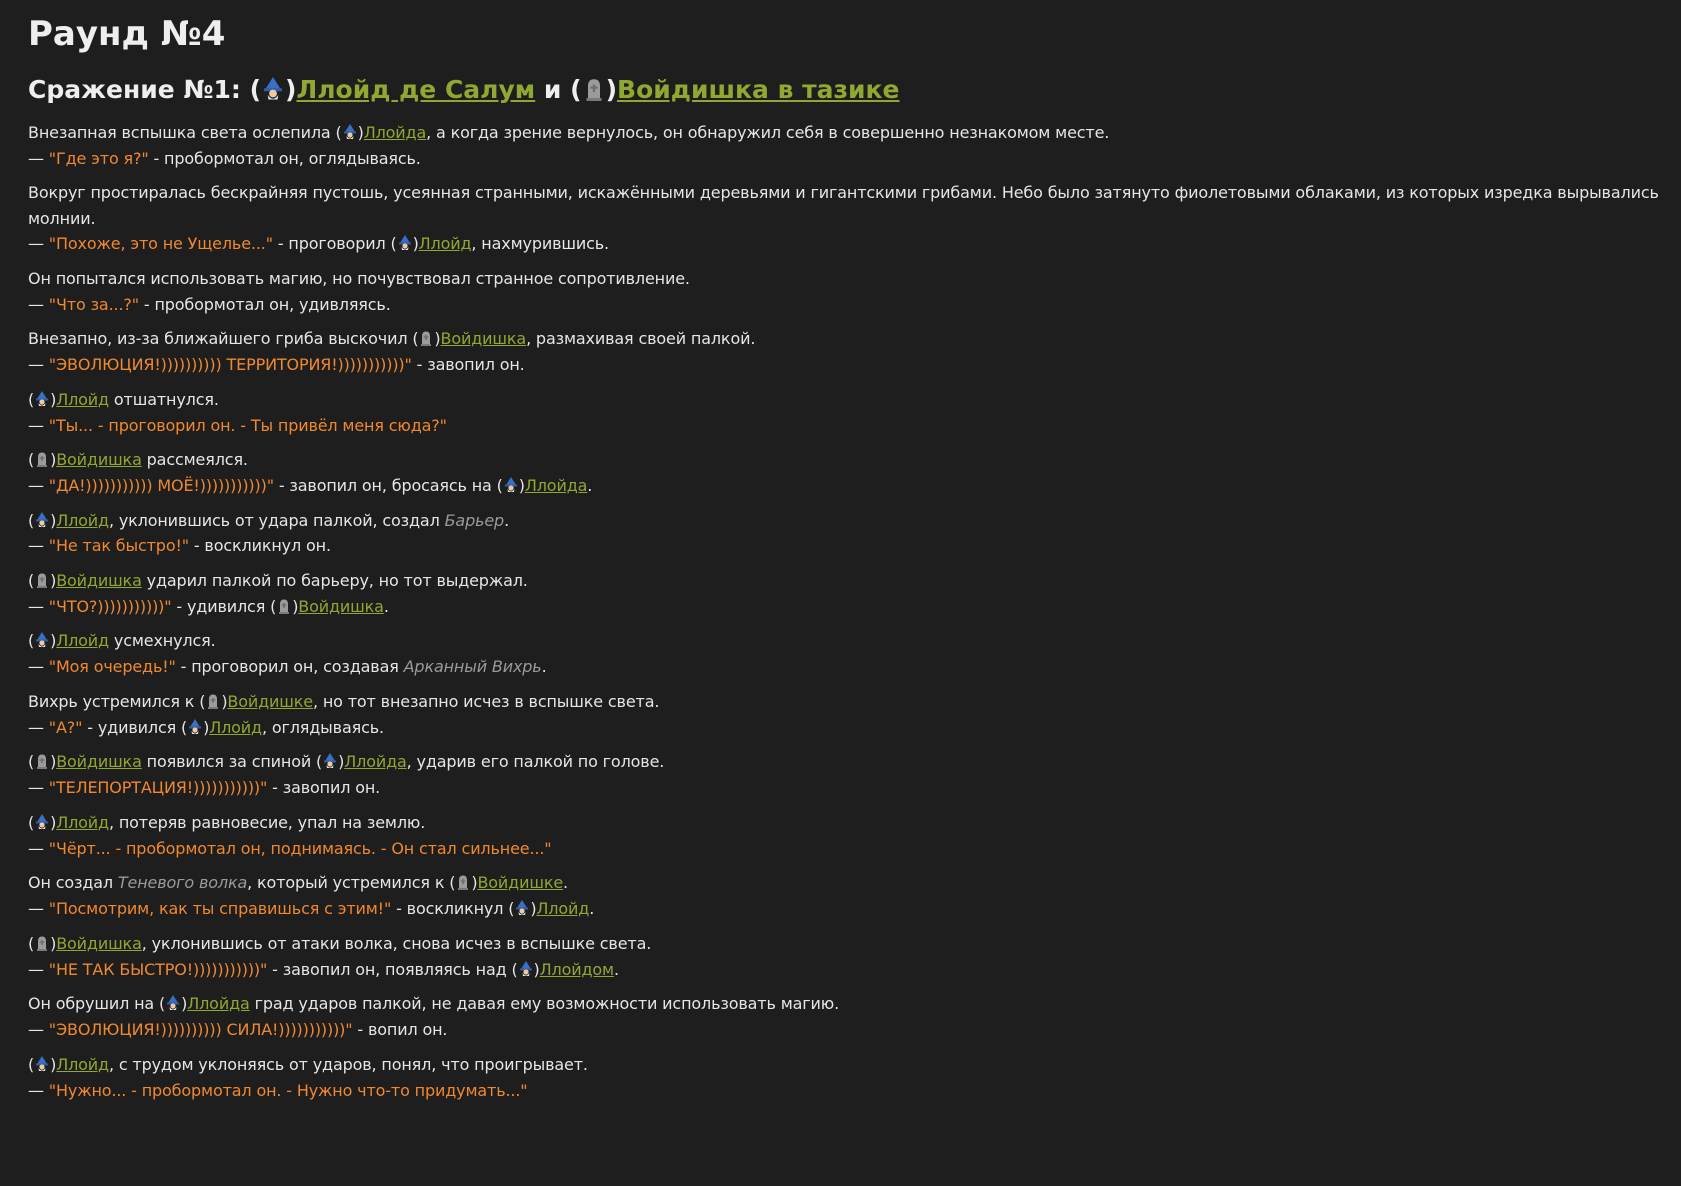 The height and width of the screenshot is (1186, 1681). What do you see at coordinates (182, 882) in the screenshot?
I see `spell-name: Теневого волка` at bounding box center [182, 882].